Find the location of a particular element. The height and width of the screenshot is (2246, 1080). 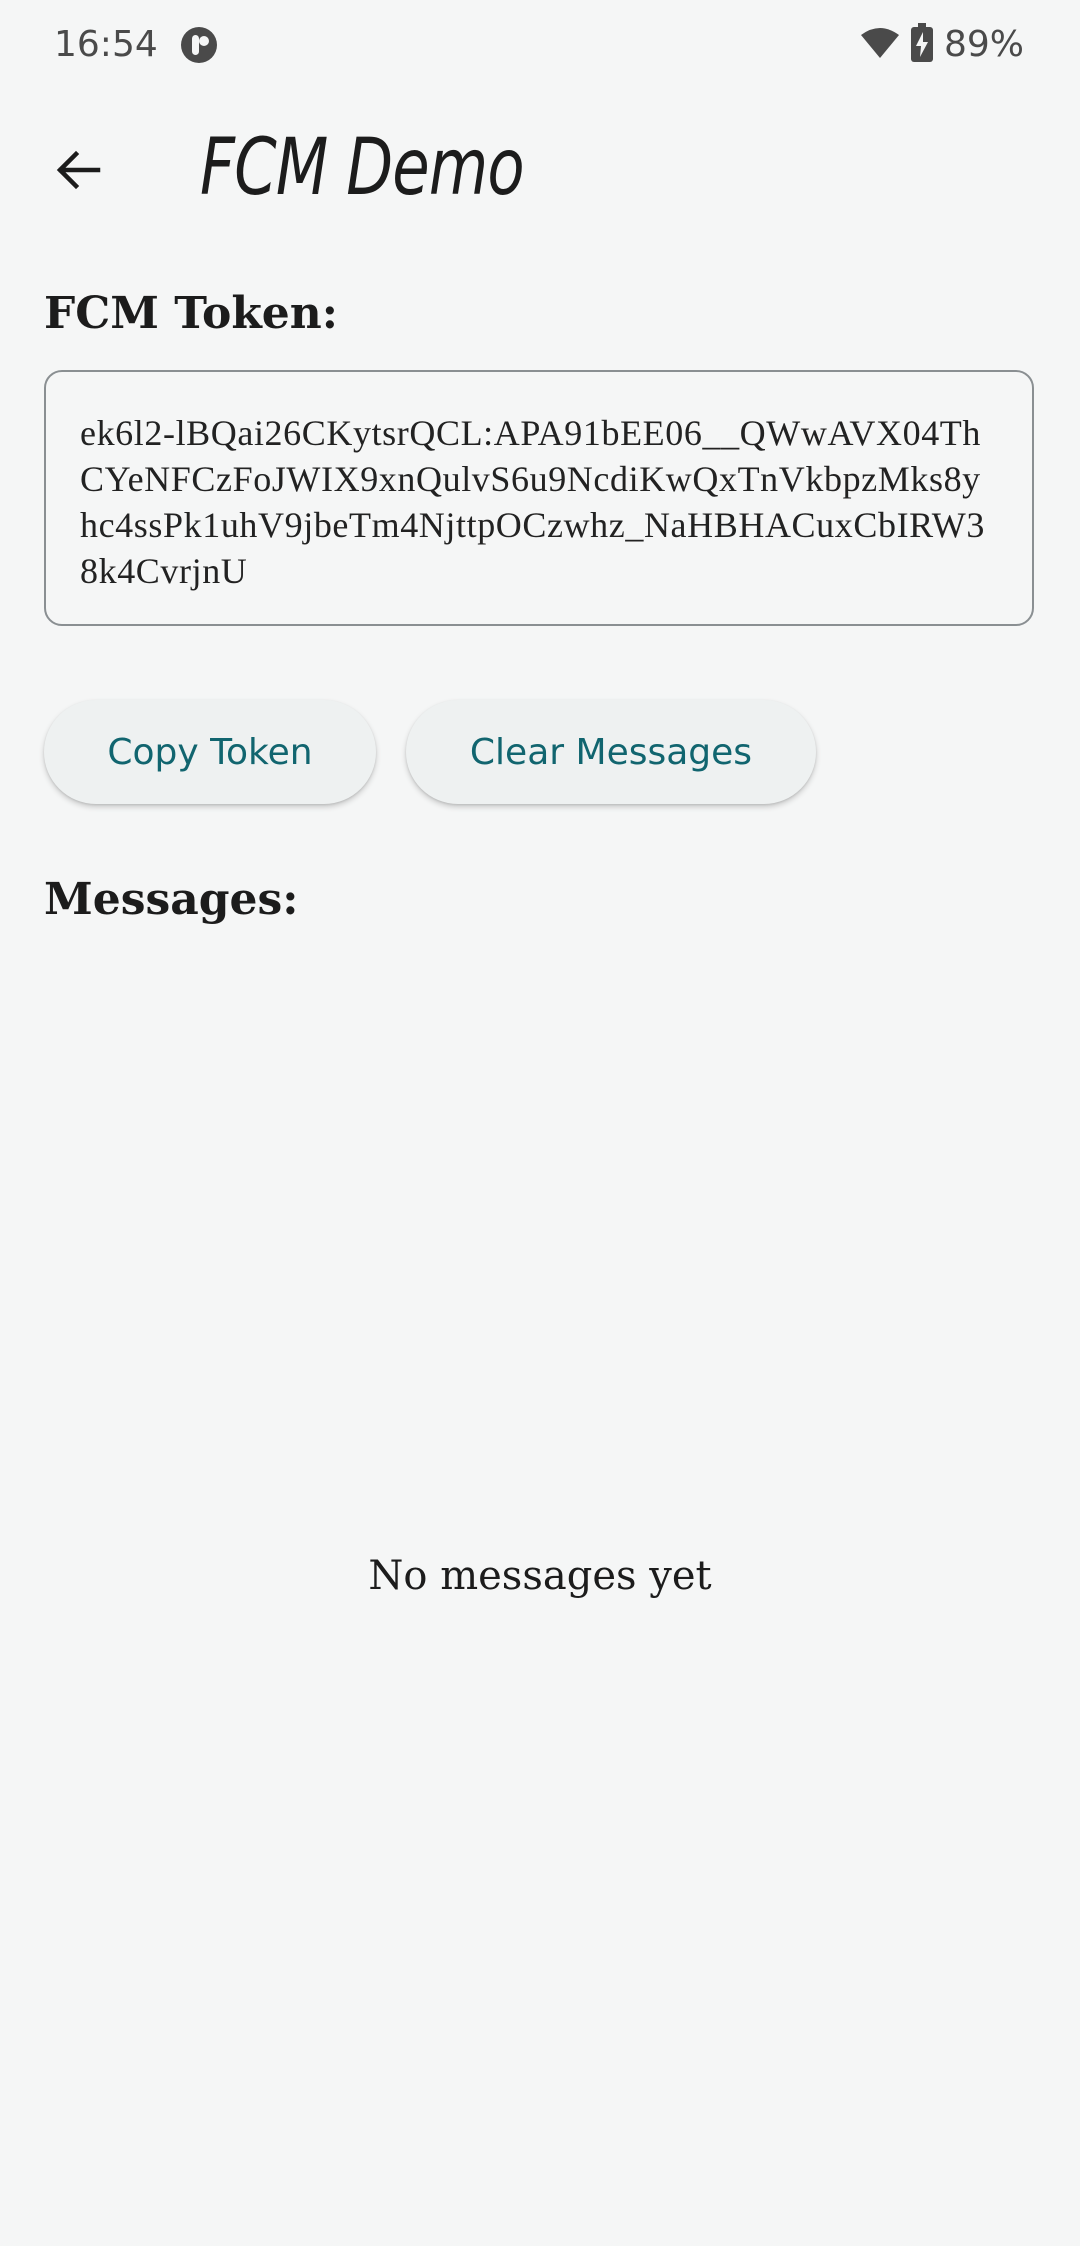

app-bar: FCM Demo is located at coordinates (540, 165).